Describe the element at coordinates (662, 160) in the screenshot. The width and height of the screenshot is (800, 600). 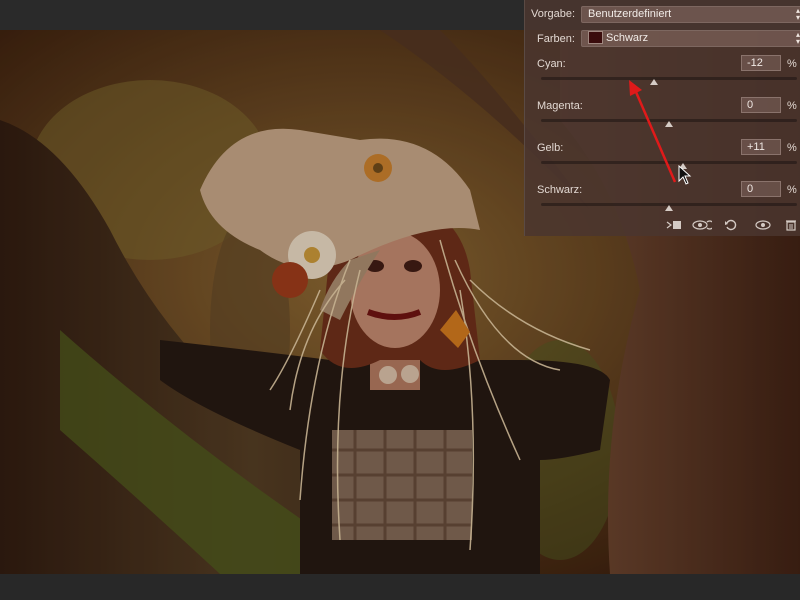
I see `slider-row-gelb: Gelb: +11 %` at that location.